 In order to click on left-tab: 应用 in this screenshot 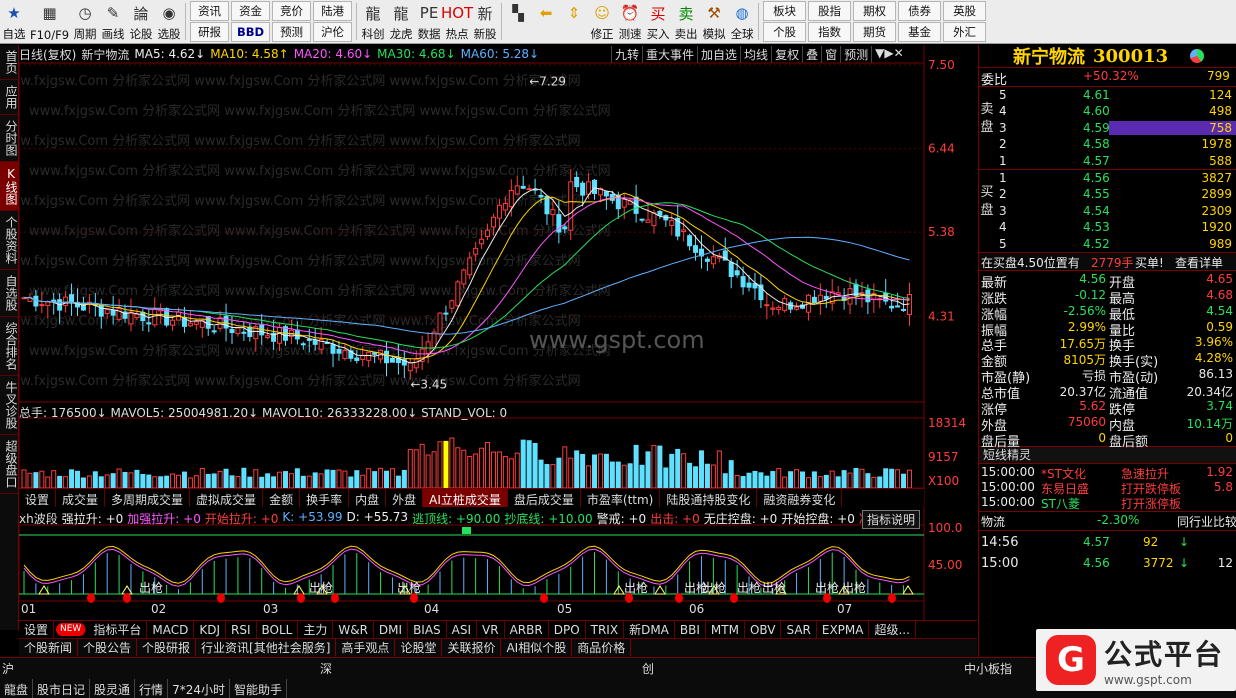, I will do `click(9, 97)`.